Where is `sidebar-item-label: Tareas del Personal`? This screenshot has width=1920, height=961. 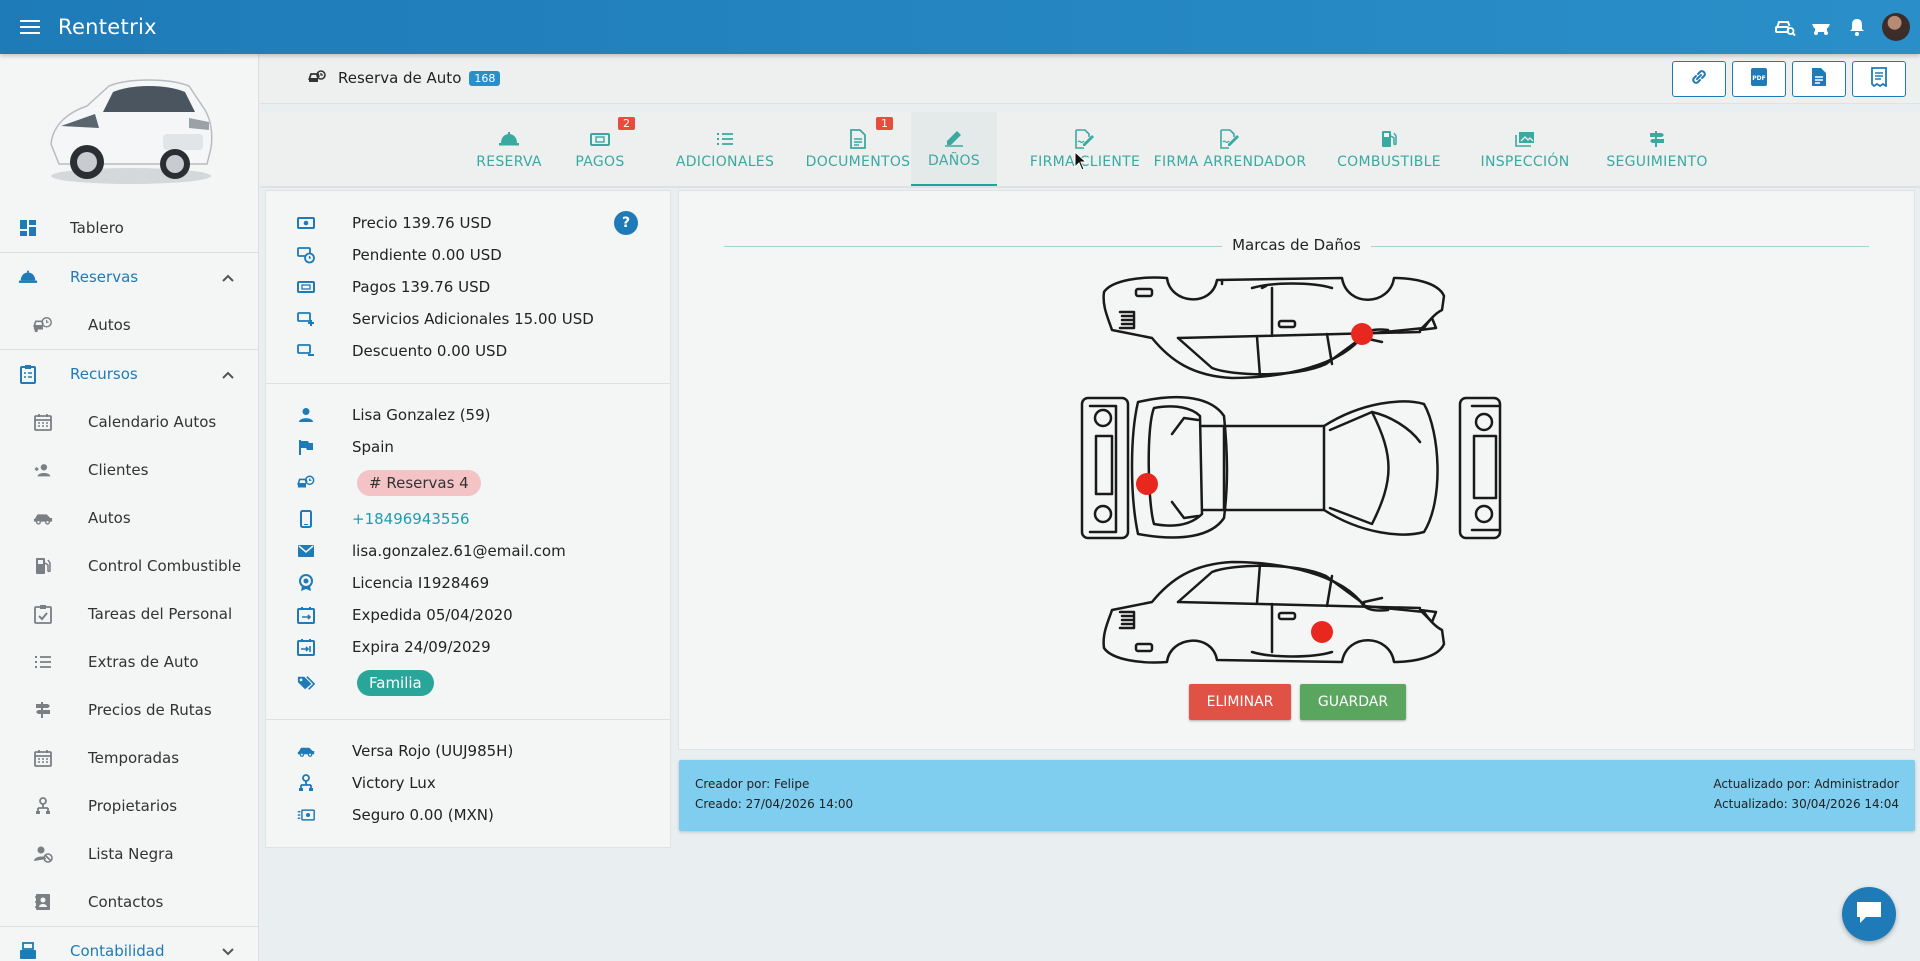 sidebar-item-label: Tareas del Personal is located at coordinates (160, 614).